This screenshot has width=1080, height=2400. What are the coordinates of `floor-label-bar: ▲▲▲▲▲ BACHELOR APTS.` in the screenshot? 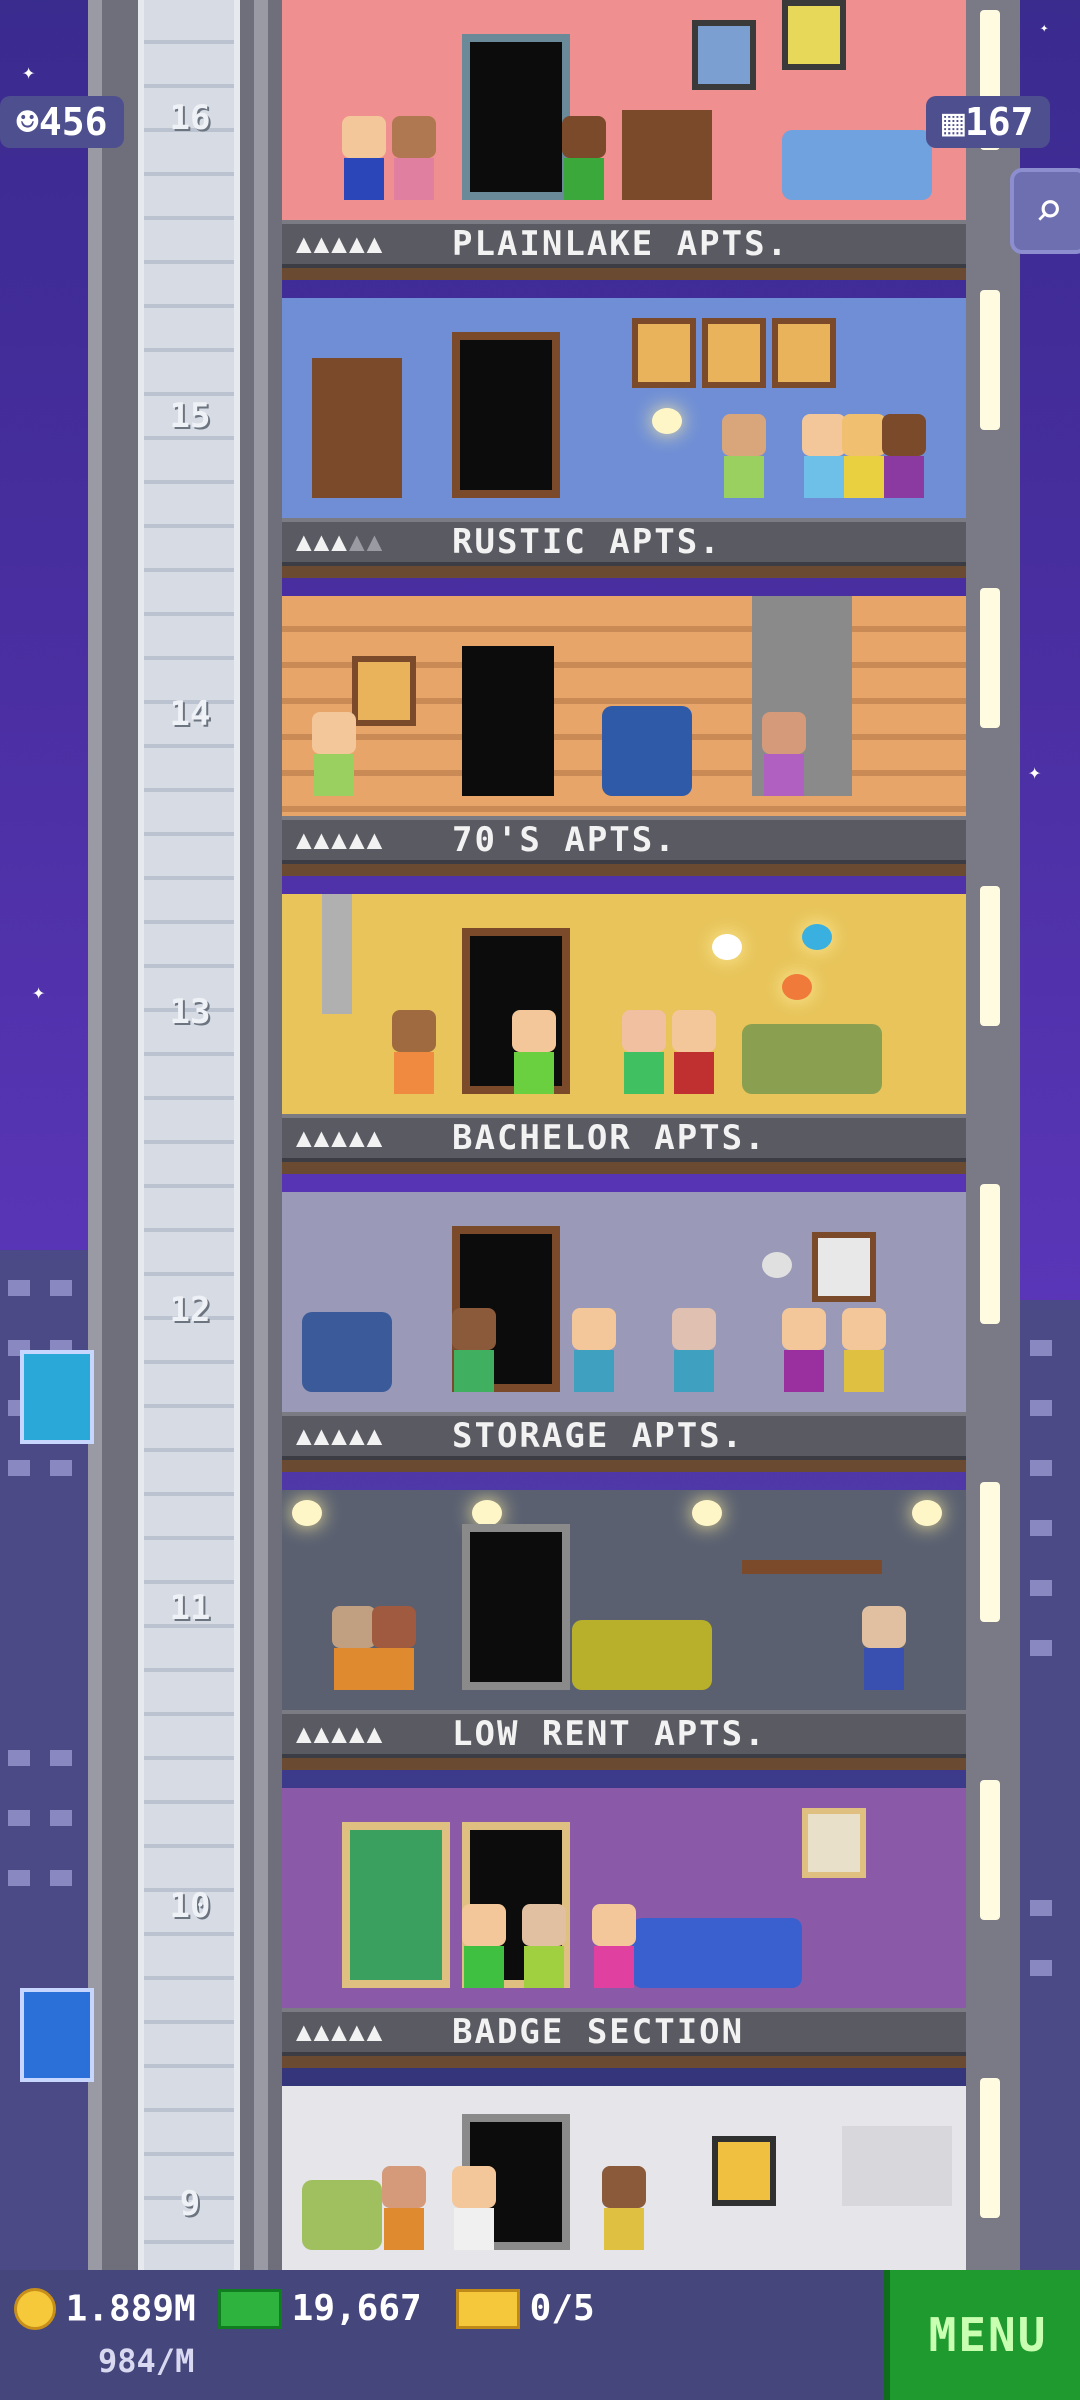 It's located at (624, 1138).